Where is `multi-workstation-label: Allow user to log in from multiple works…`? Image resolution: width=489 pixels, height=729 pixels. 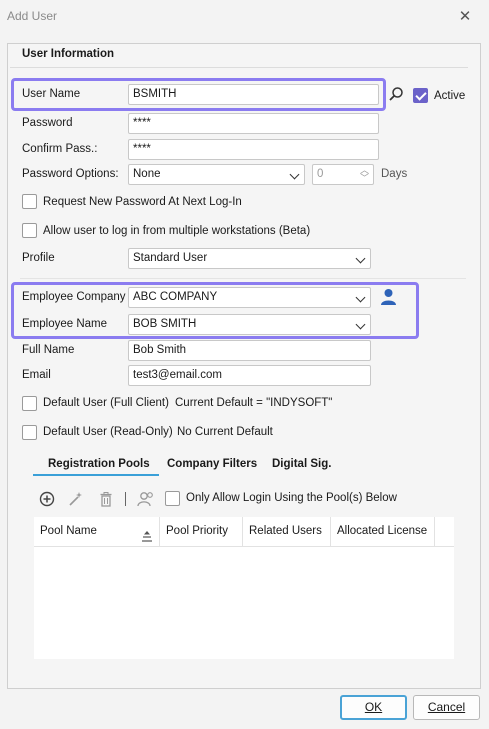
multi-workstation-label: Allow user to log in from multiple works… is located at coordinates (177, 231).